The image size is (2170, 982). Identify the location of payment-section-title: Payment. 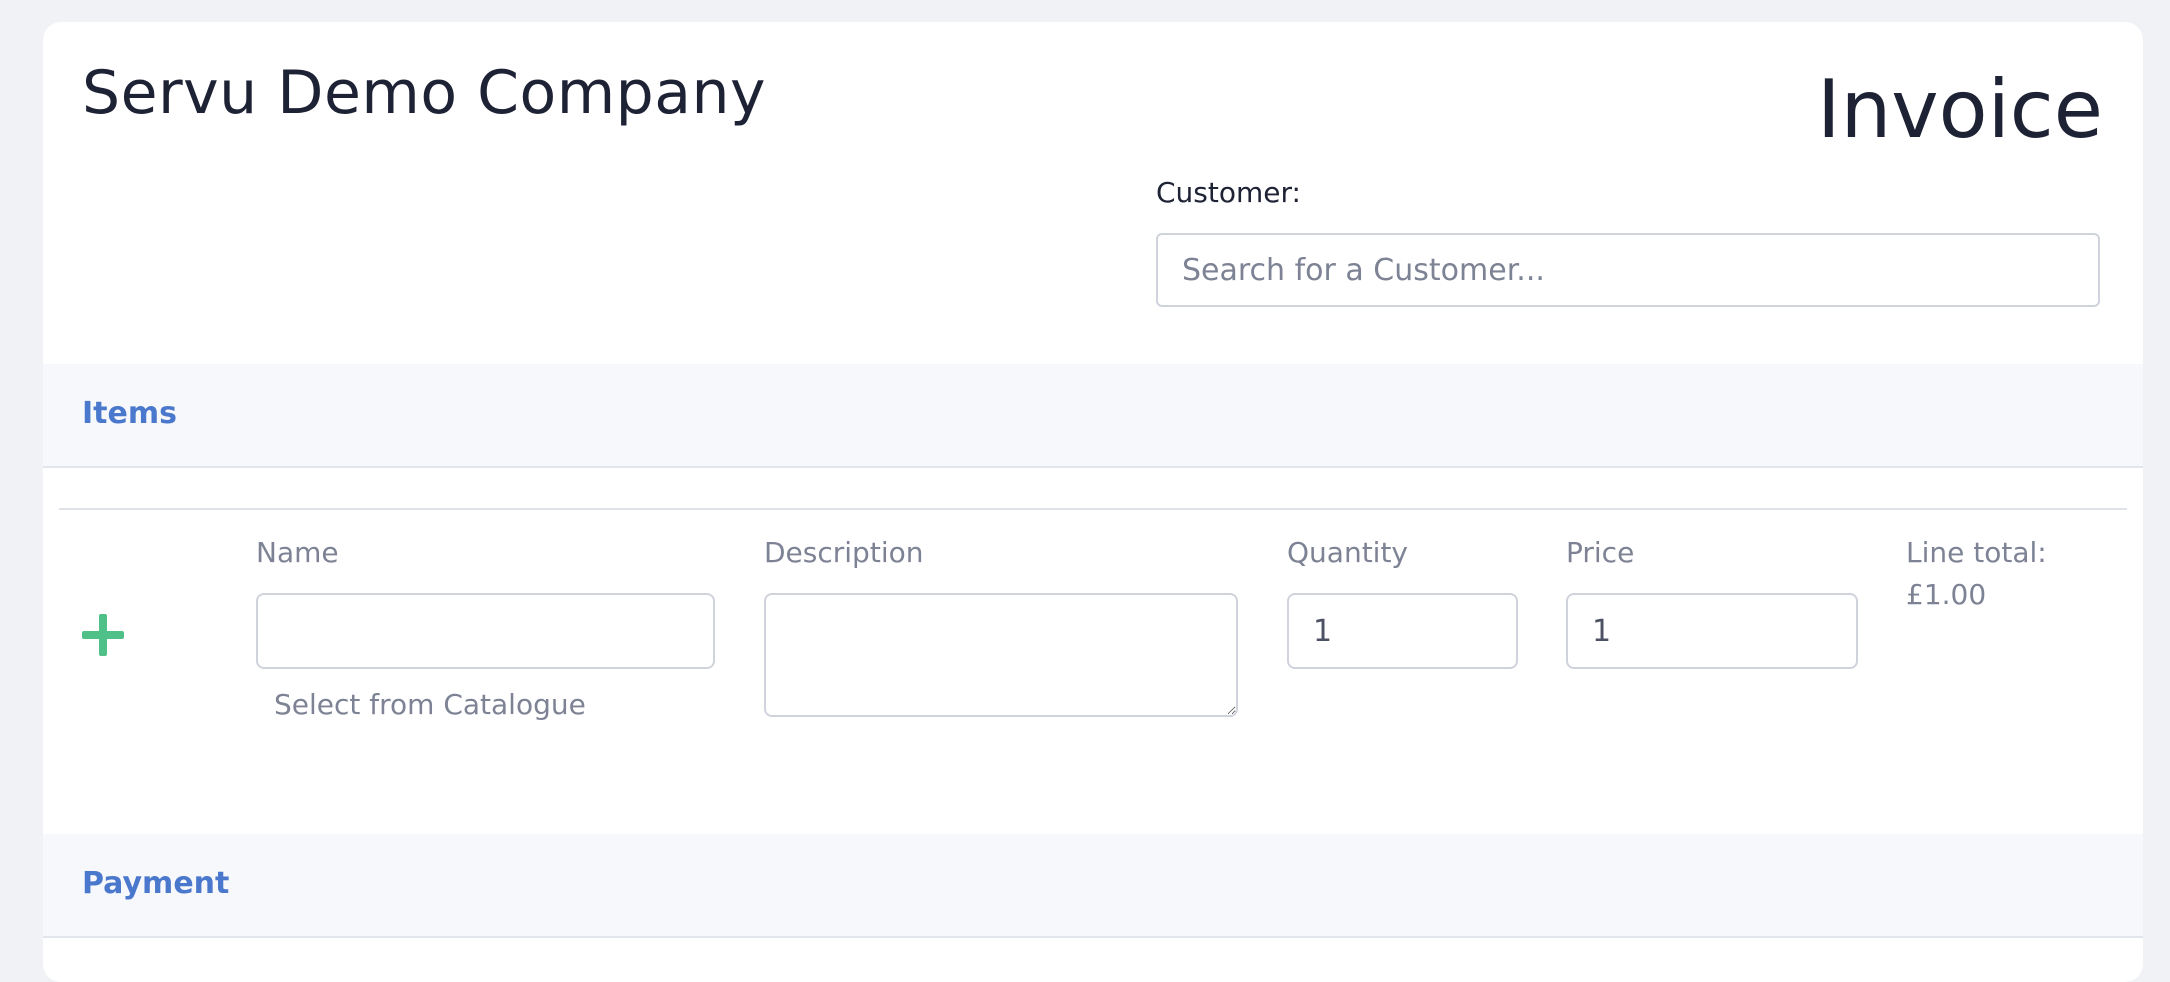
(156, 883).